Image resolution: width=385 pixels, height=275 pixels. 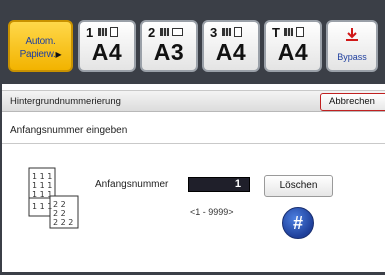 What do you see at coordinates (65, 101) in the screenshot?
I see `function-title: Hintergrundnummerierung` at bounding box center [65, 101].